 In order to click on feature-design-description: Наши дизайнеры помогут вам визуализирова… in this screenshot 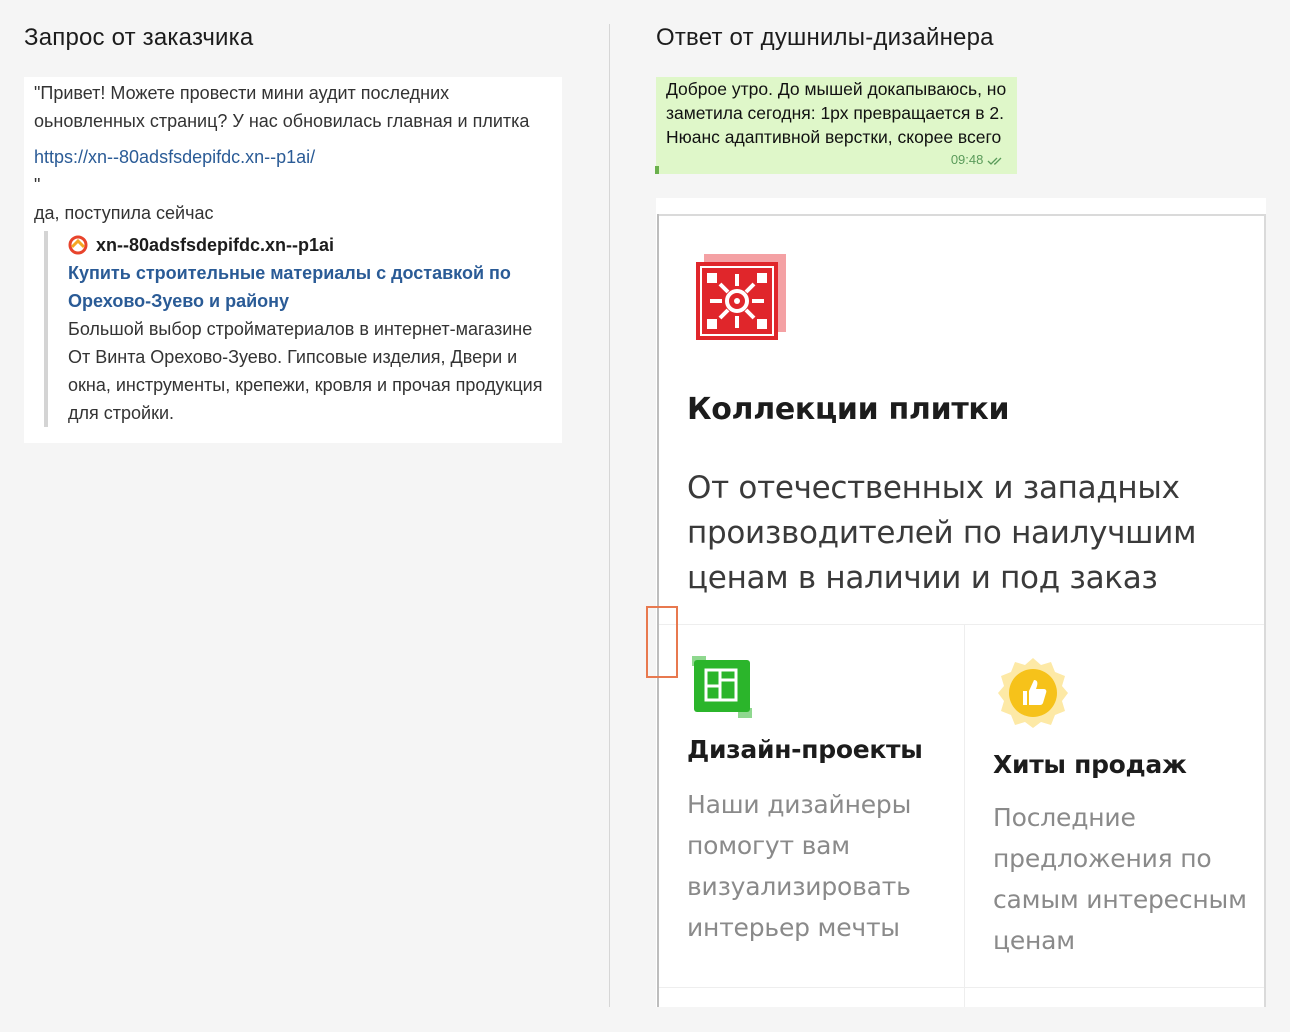, I will do `click(799, 866)`.